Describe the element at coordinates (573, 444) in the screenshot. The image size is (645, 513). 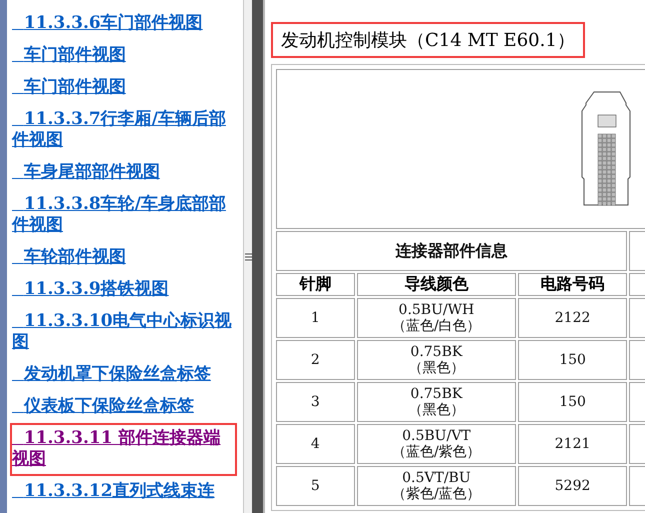
I see `table-cell: 2121` at that location.